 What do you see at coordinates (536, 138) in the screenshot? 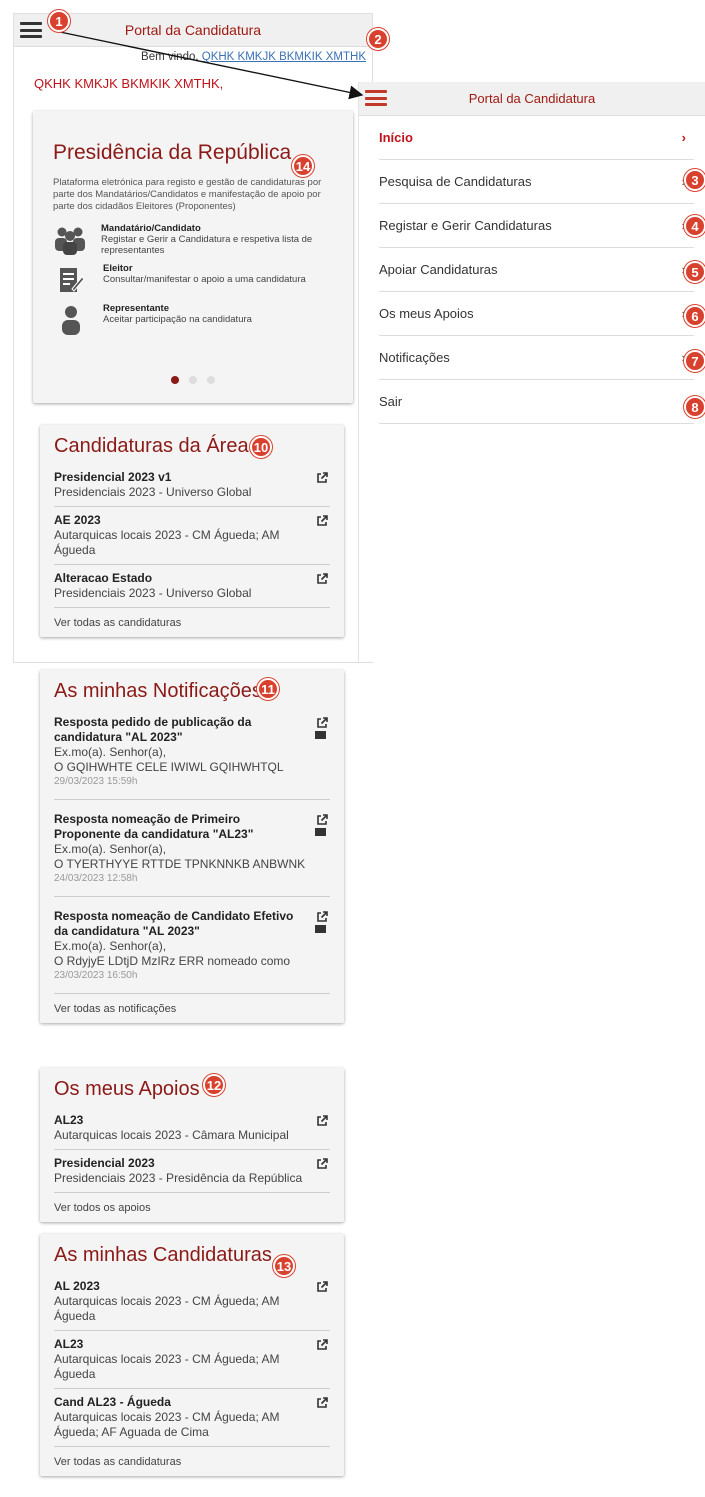
I see `menu-item-inicio: Início ›` at bounding box center [536, 138].